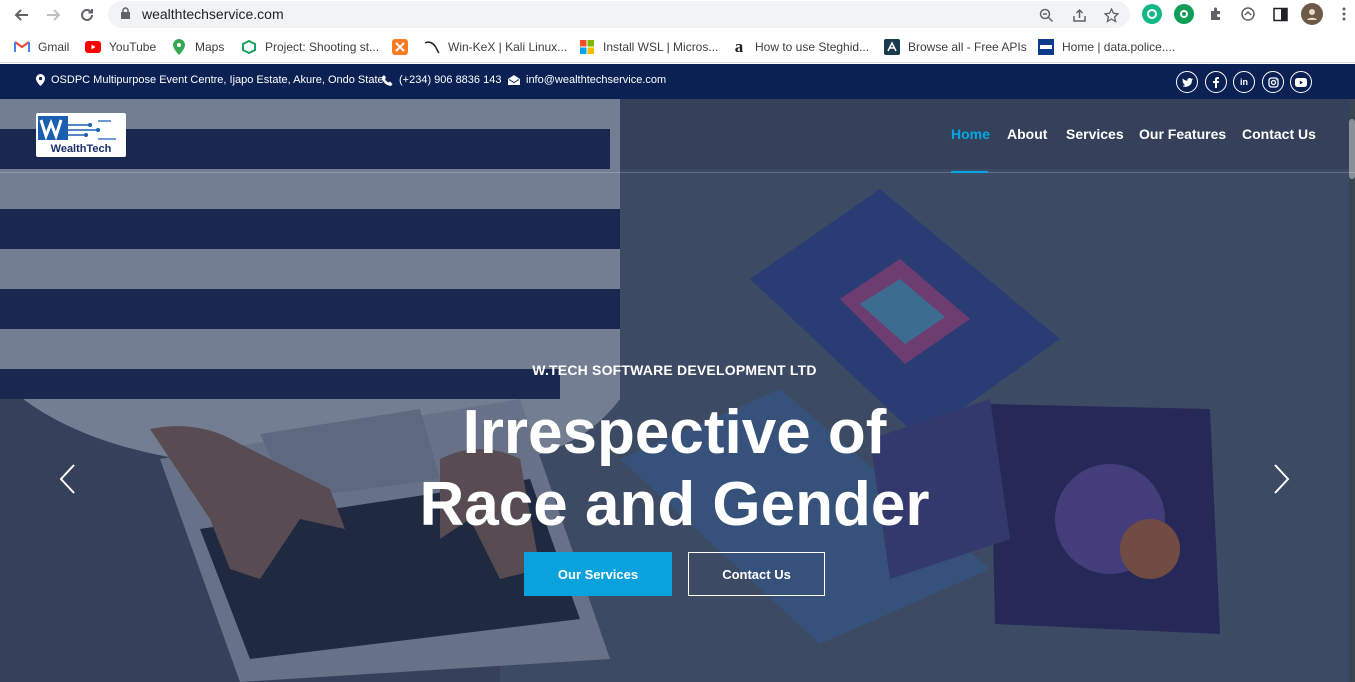 The height and width of the screenshot is (682, 1355). Describe the element at coordinates (450, 80) in the screenshot. I see `phone-text: (+234) 906 8836 143` at that location.